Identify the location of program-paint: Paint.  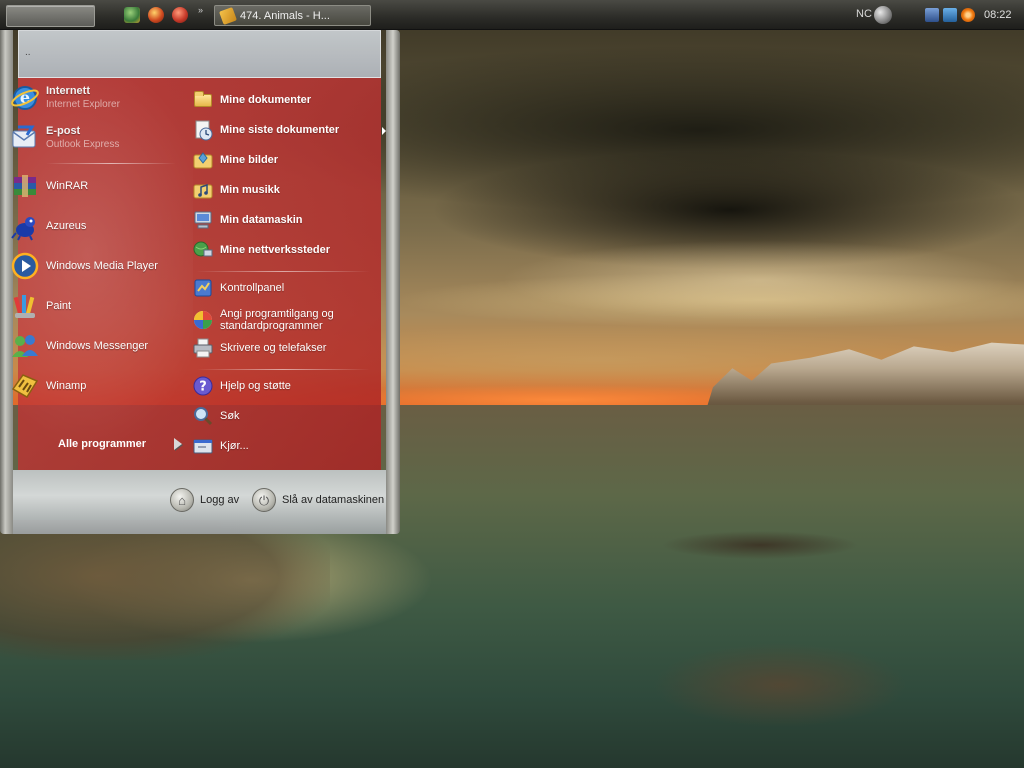
(97, 306).